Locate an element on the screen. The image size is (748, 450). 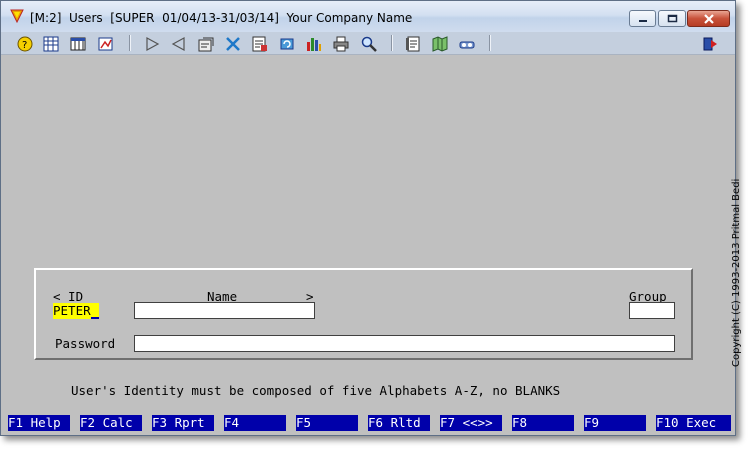
f2-calc-key: F2 Calc is located at coordinates (111, 423).